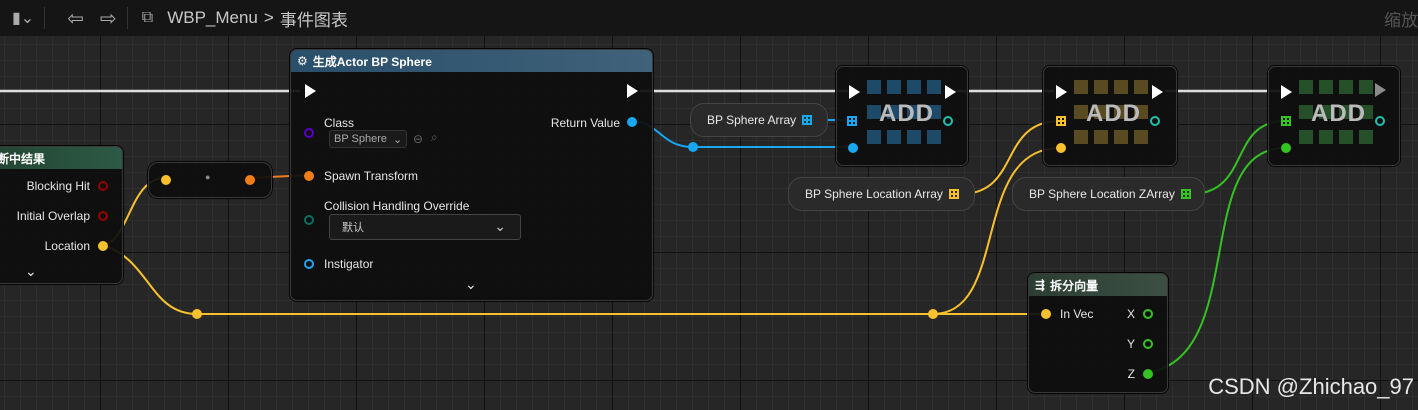 The width and height of the screenshot is (1418, 410). Describe the element at coordinates (1074, 285) in the screenshot. I see `break-vector-title: 拆分向量` at that location.